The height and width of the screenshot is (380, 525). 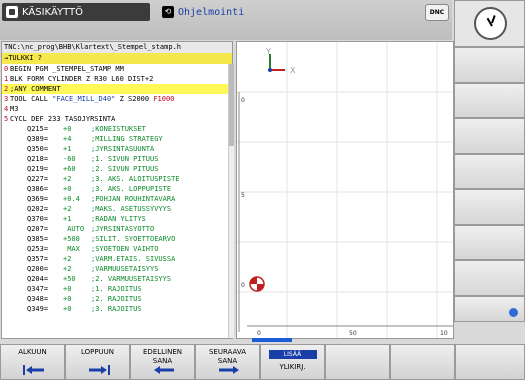 What do you see at coordinates (117, 58) in the screenshot?
I see `editor-mode-label: →TULKKI ?` at bounding box center [117, 58].